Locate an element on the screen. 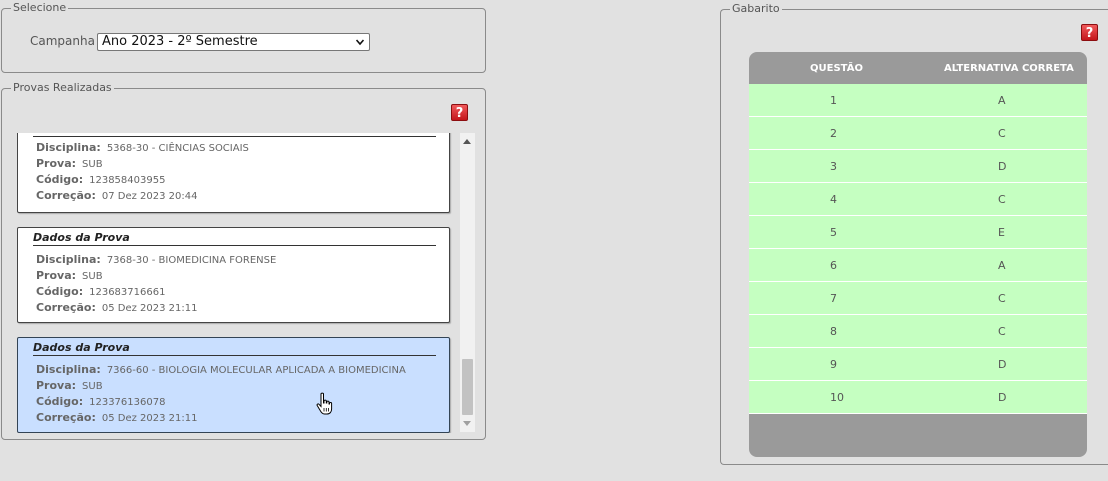 Image resolution: width=1108 pixels, height=481 pixels. disciplina-value: 7368-30 - BIOMEDICINA FORENSE is located at coordinates (191, 260).